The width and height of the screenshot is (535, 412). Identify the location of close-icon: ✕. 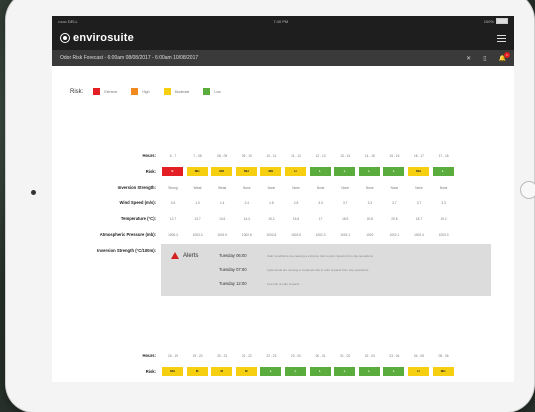
(468, 58).